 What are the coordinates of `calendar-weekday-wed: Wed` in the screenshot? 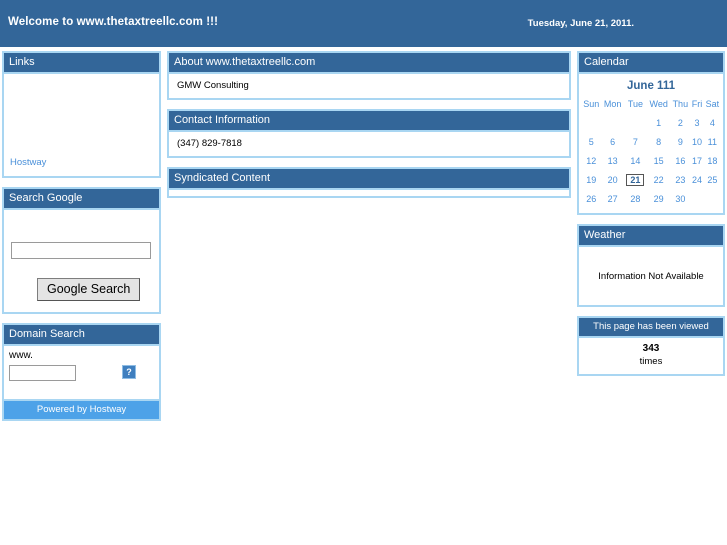 It's located at (658, 104).